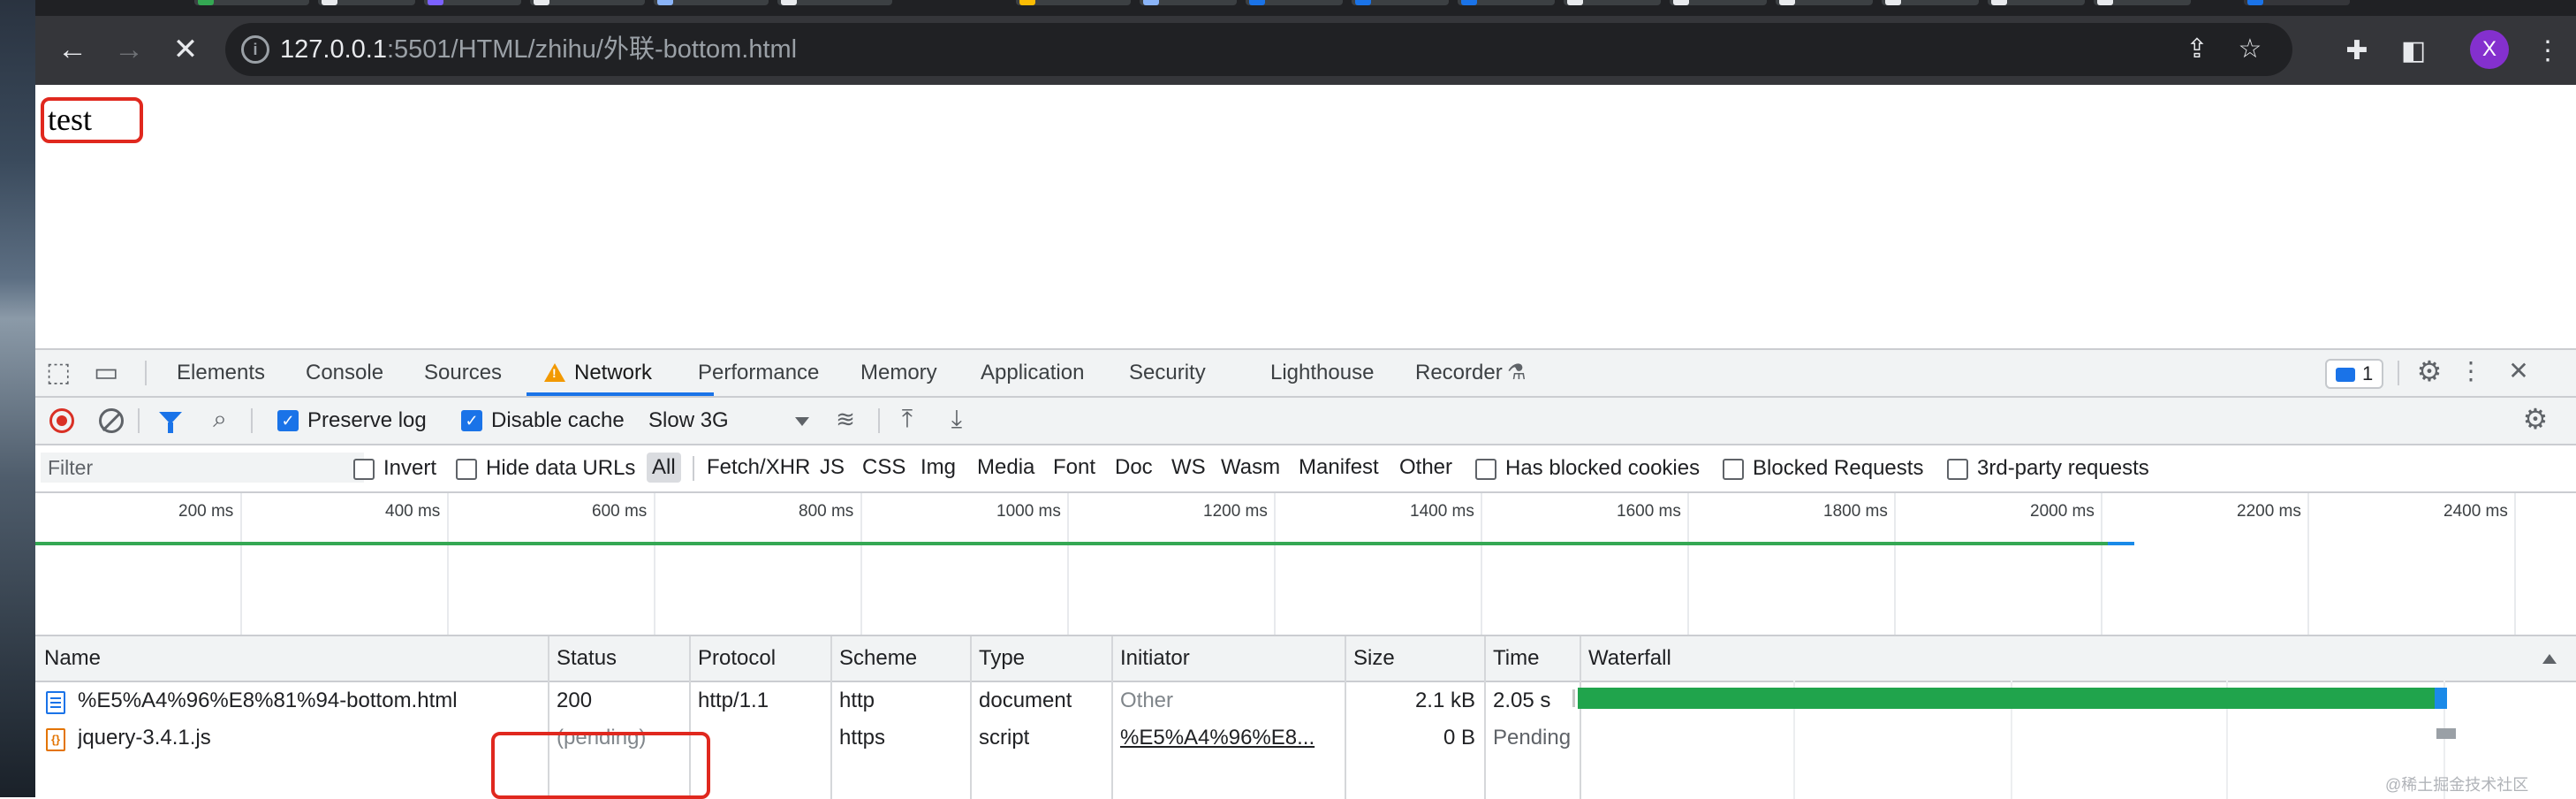 This screenshot has height=799, width=2576. Describe the element at coordinates (1189, 468) in the screenshot. I see `type-filter-ws: WS` at that location.